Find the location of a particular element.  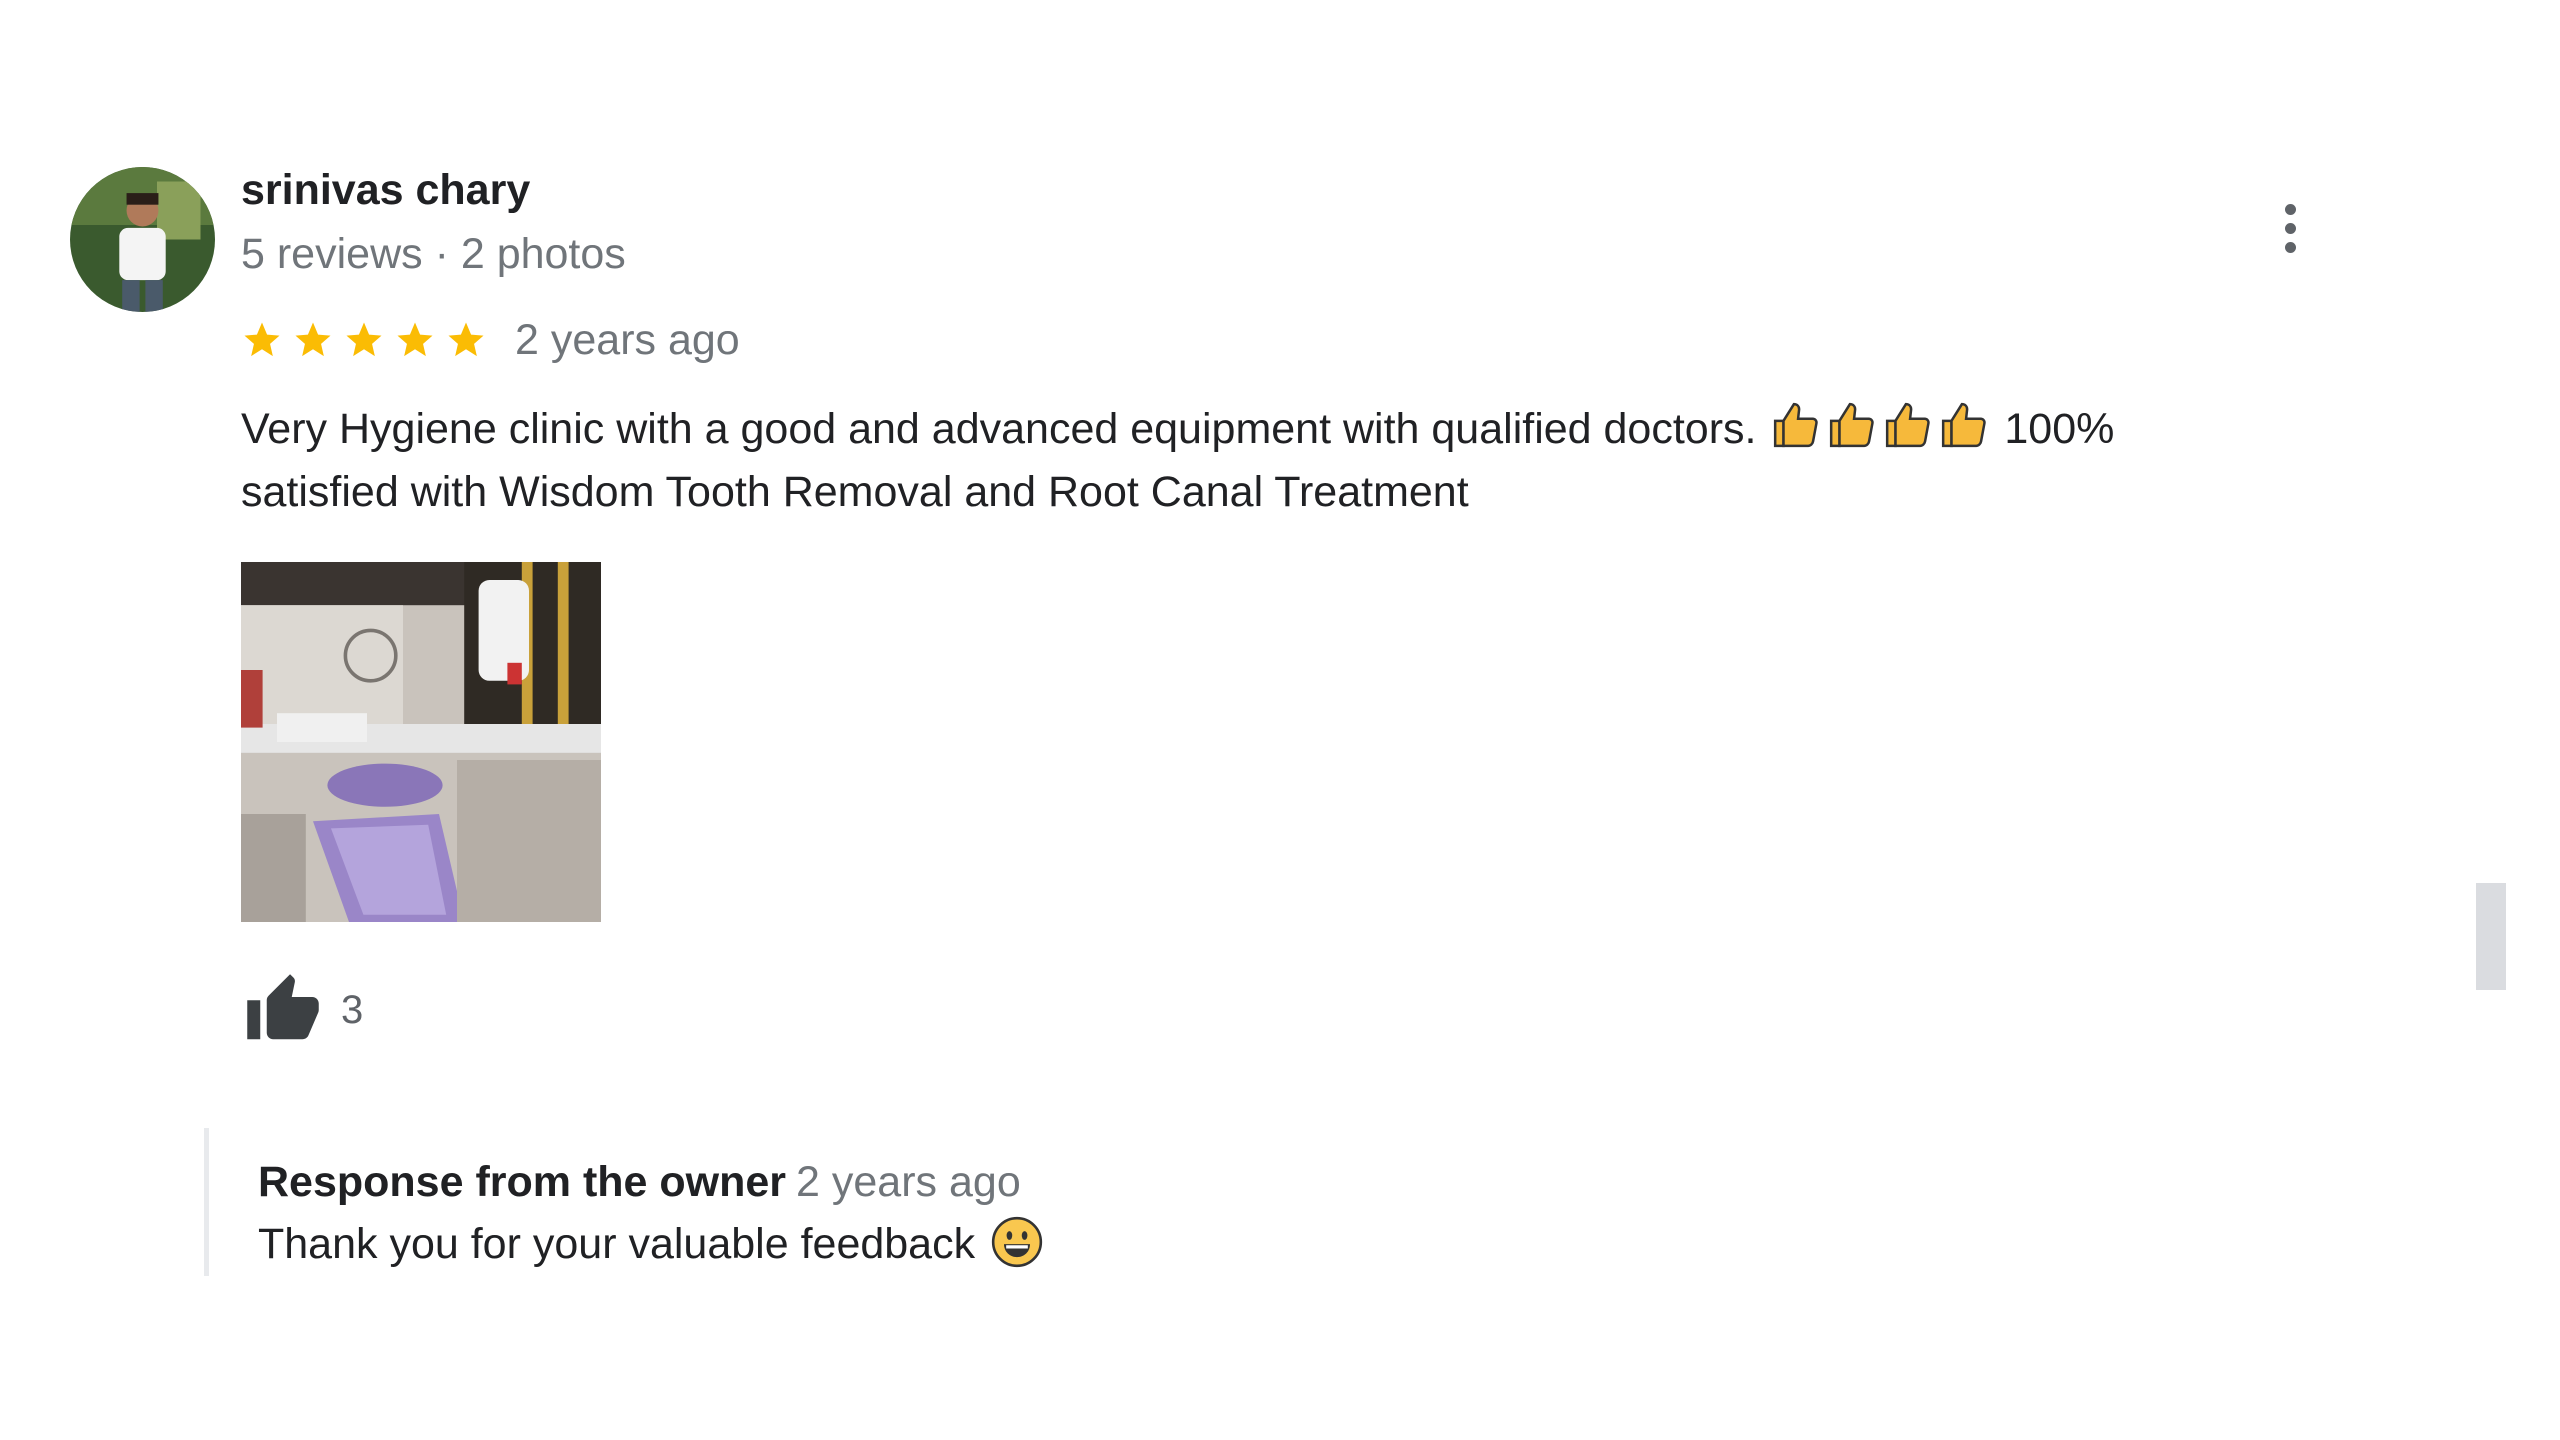

more-options-button is located at coordinates (2290, 228).